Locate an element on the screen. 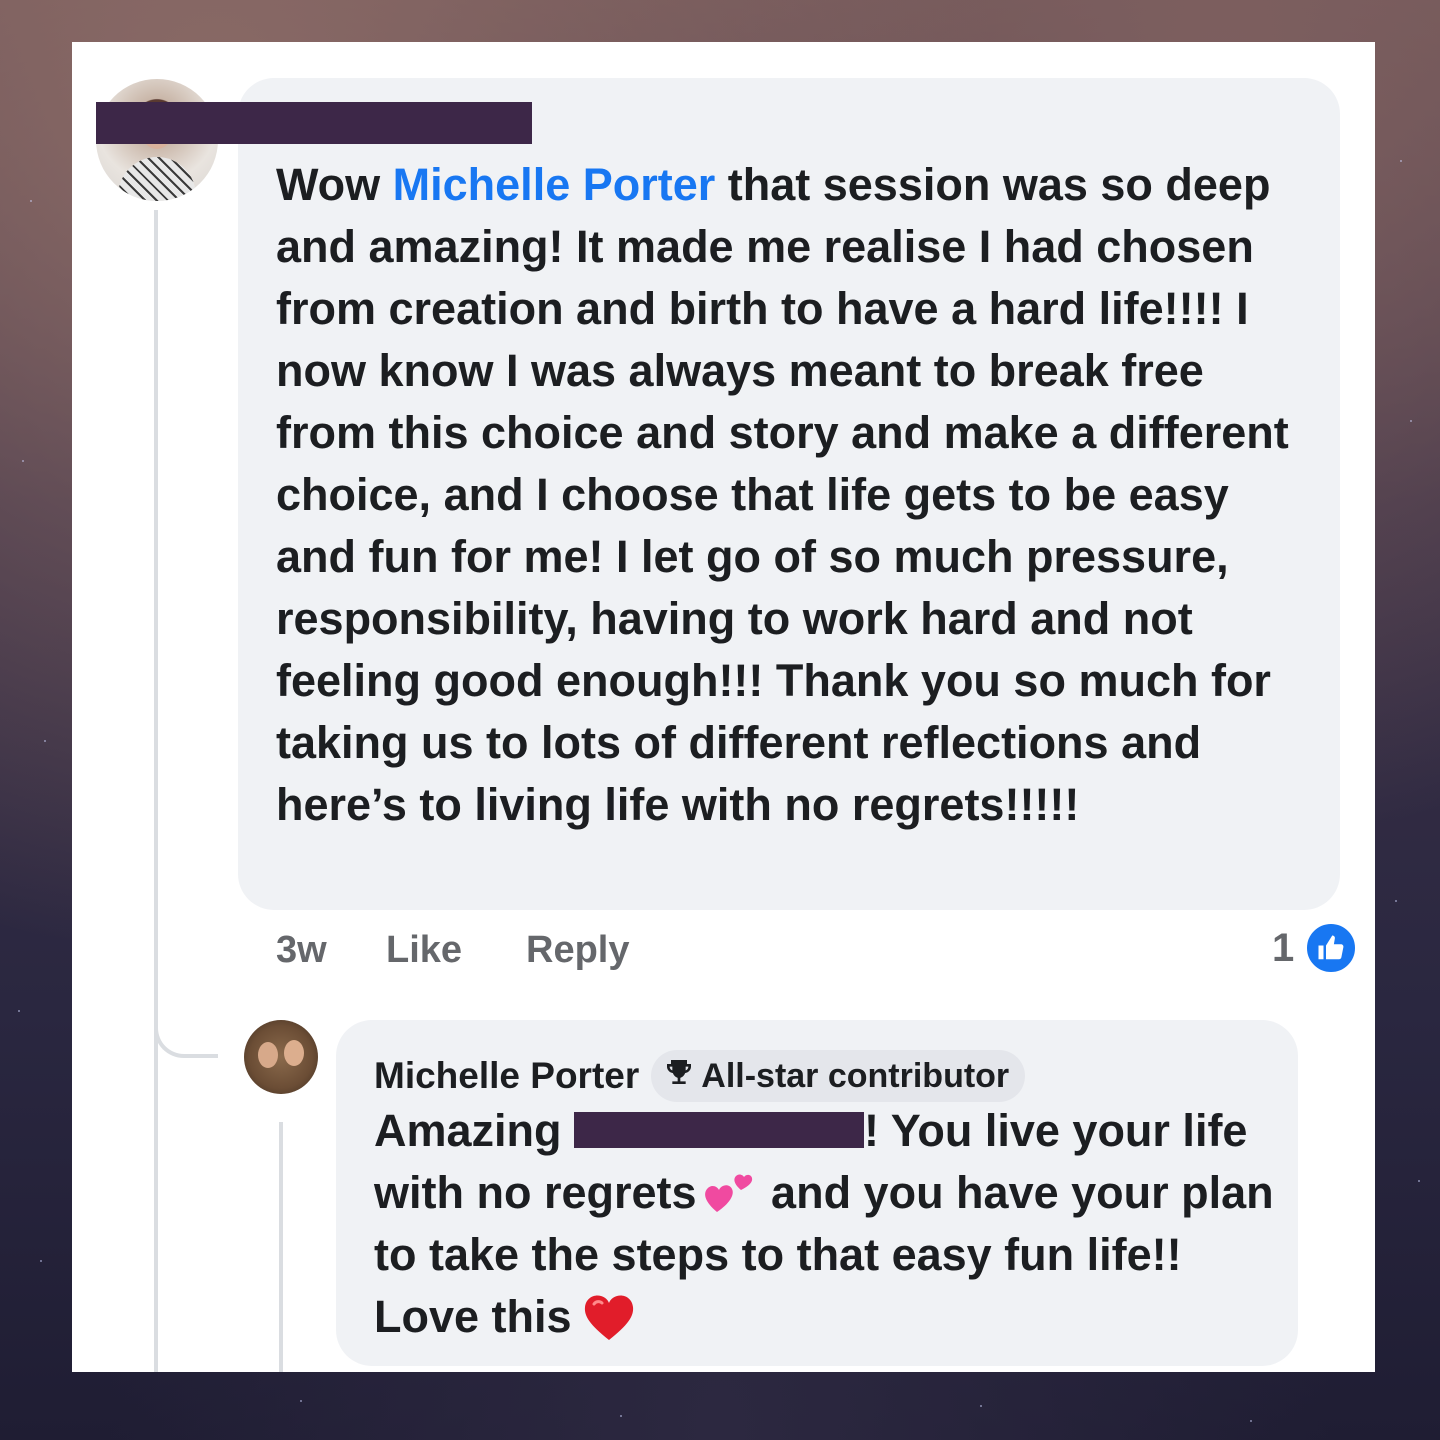  redacted-name is located at coordinates (314, 123).